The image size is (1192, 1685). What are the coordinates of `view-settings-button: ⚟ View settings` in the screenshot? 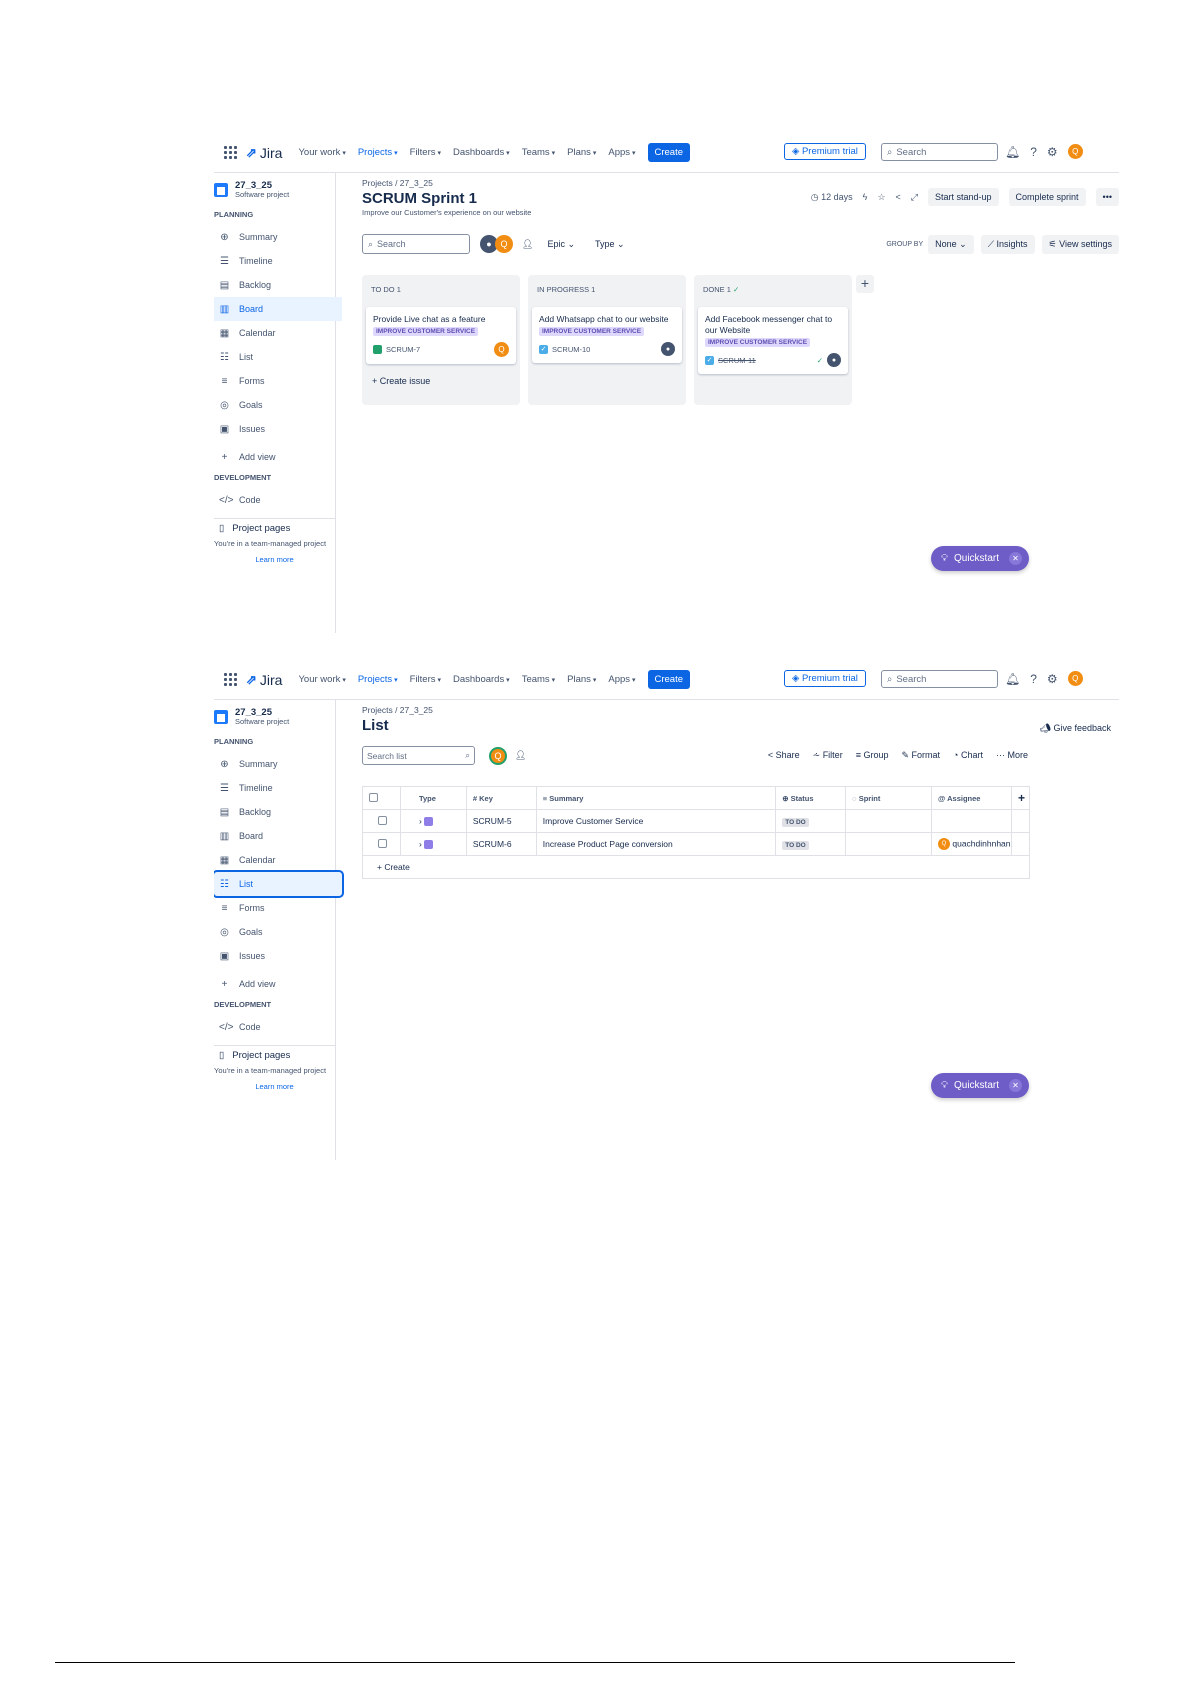 It's located at (1080, 244).